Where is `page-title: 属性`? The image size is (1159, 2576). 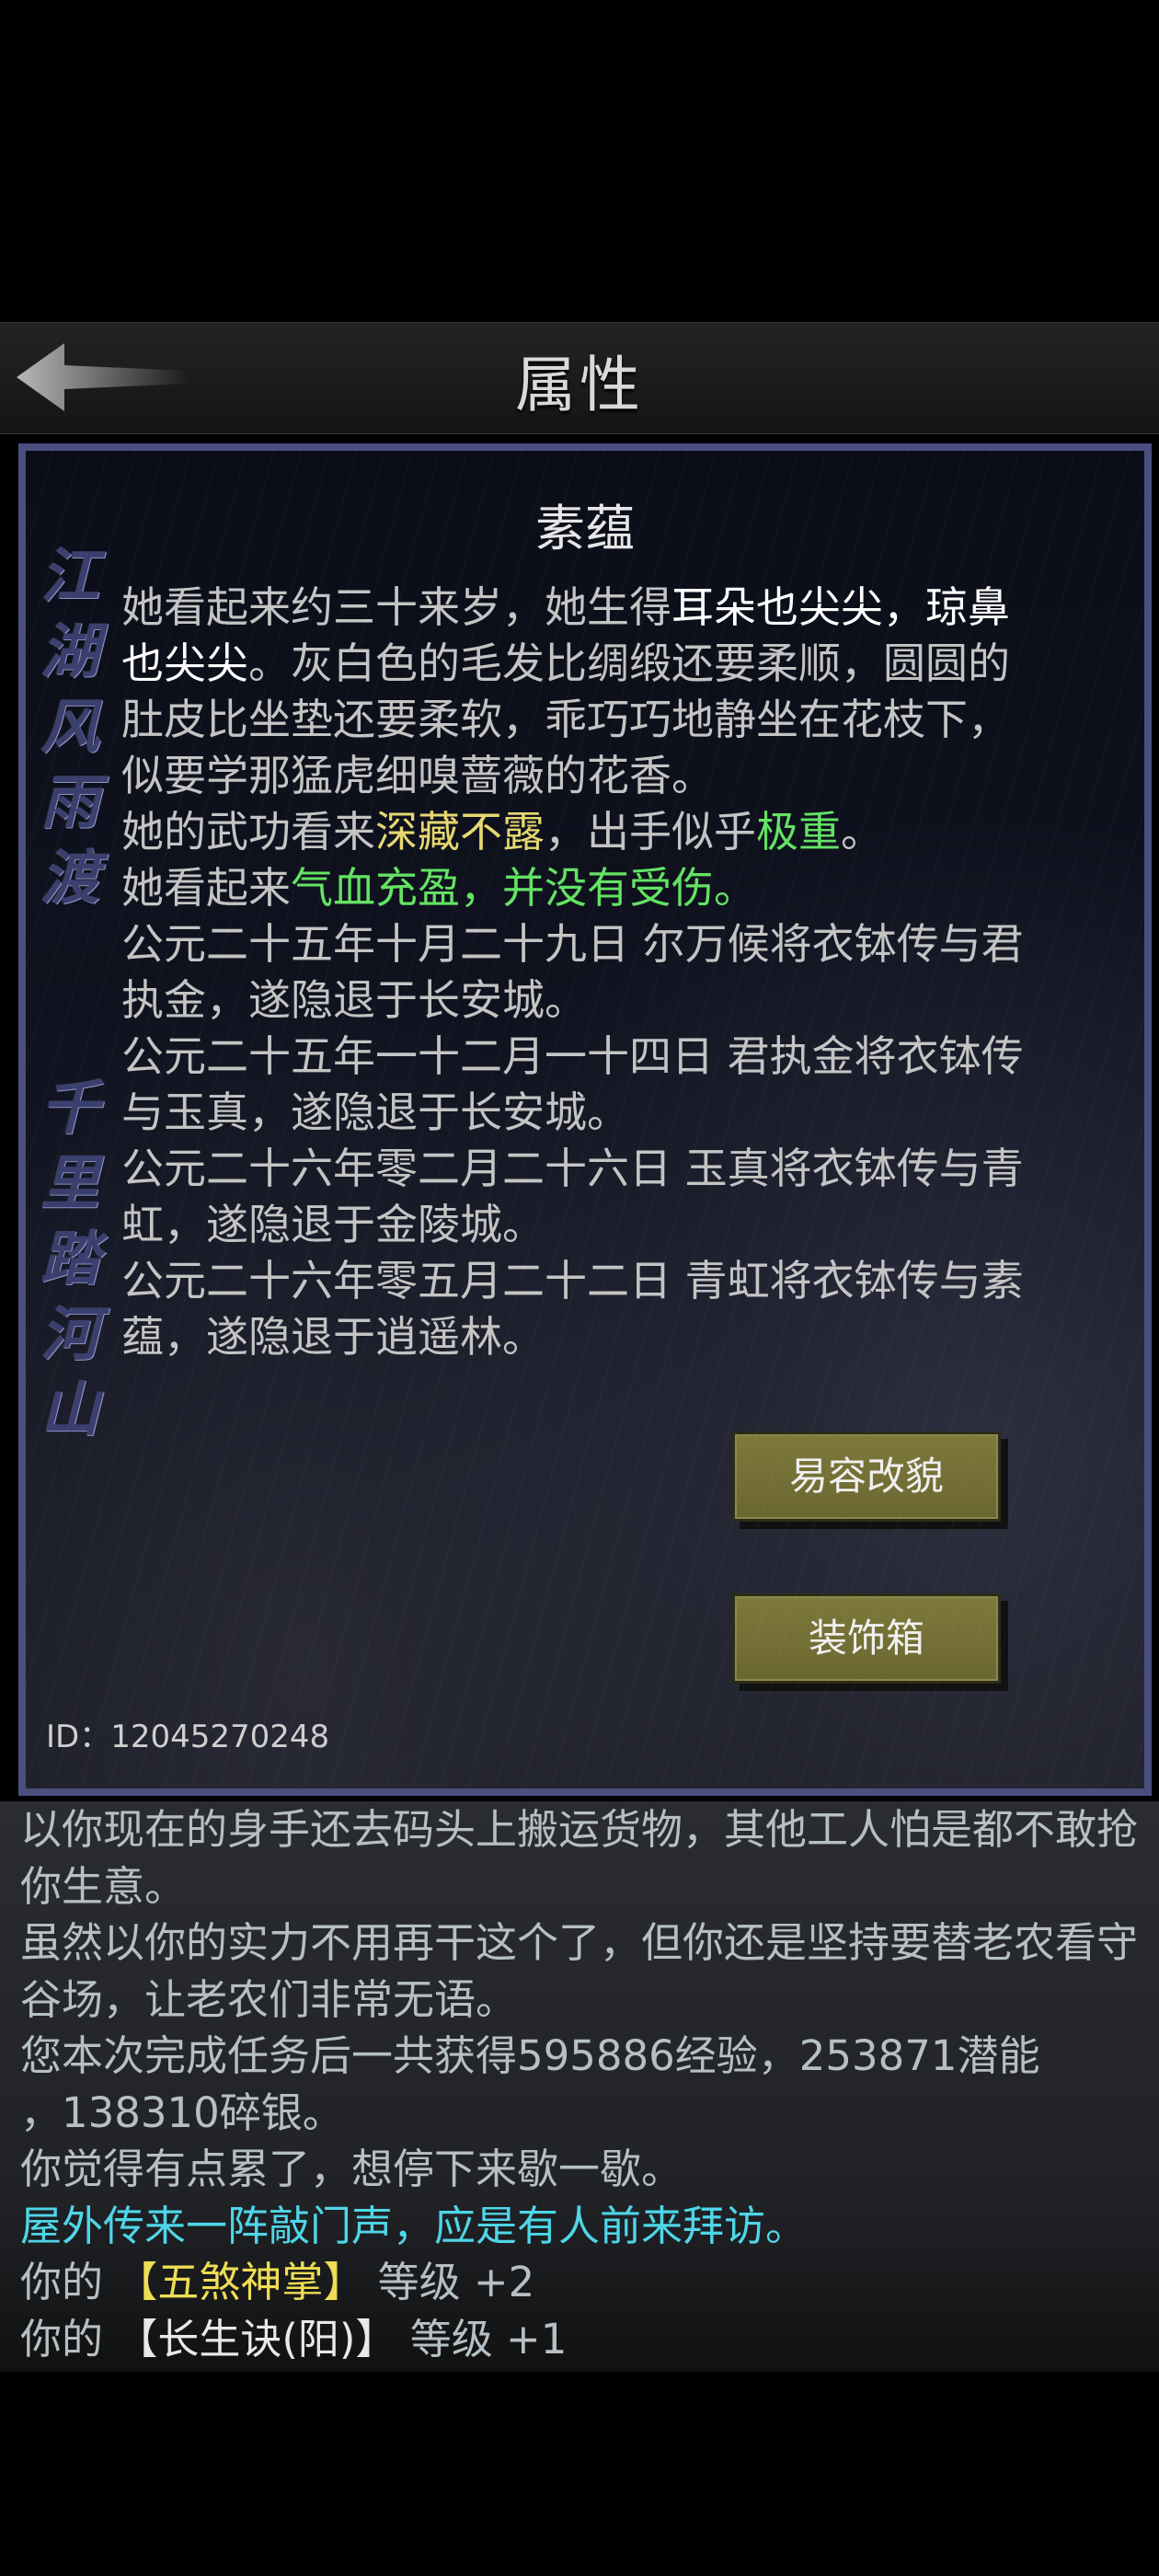
page-title: 属性 is located at coordinates (579, 385).